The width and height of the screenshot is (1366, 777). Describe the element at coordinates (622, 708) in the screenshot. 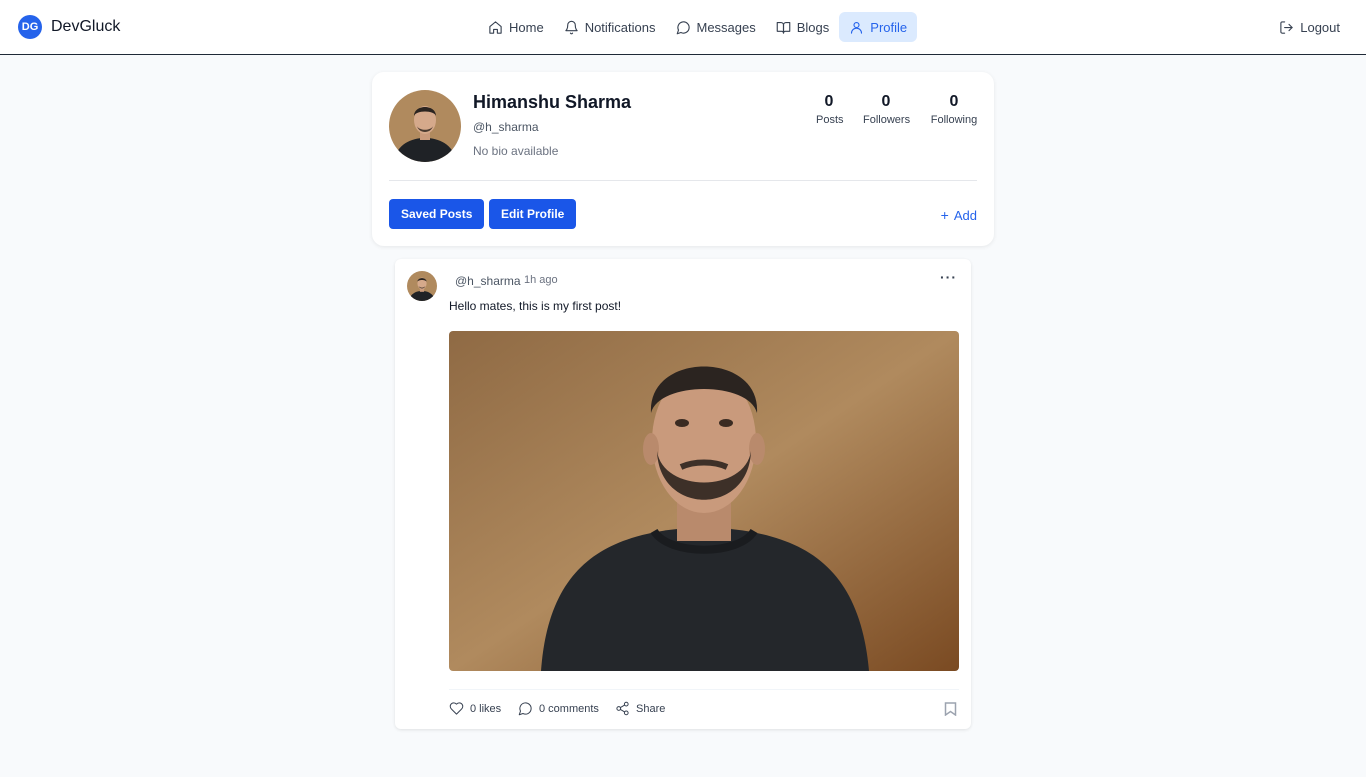

I see `share-icon` at that location.